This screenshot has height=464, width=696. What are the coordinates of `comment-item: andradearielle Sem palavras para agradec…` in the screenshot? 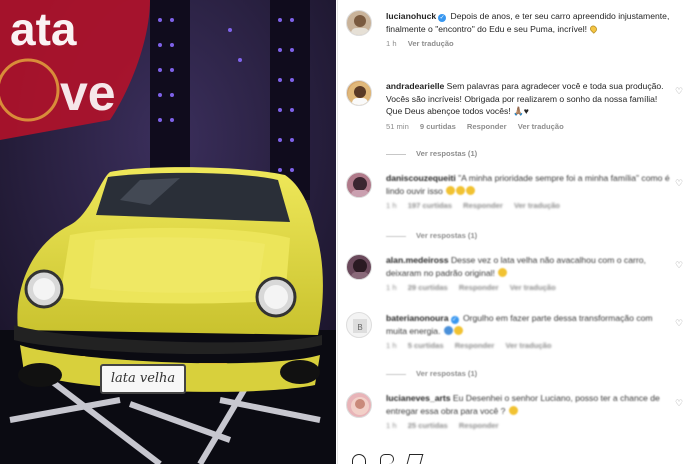 It's located at (517, 110).